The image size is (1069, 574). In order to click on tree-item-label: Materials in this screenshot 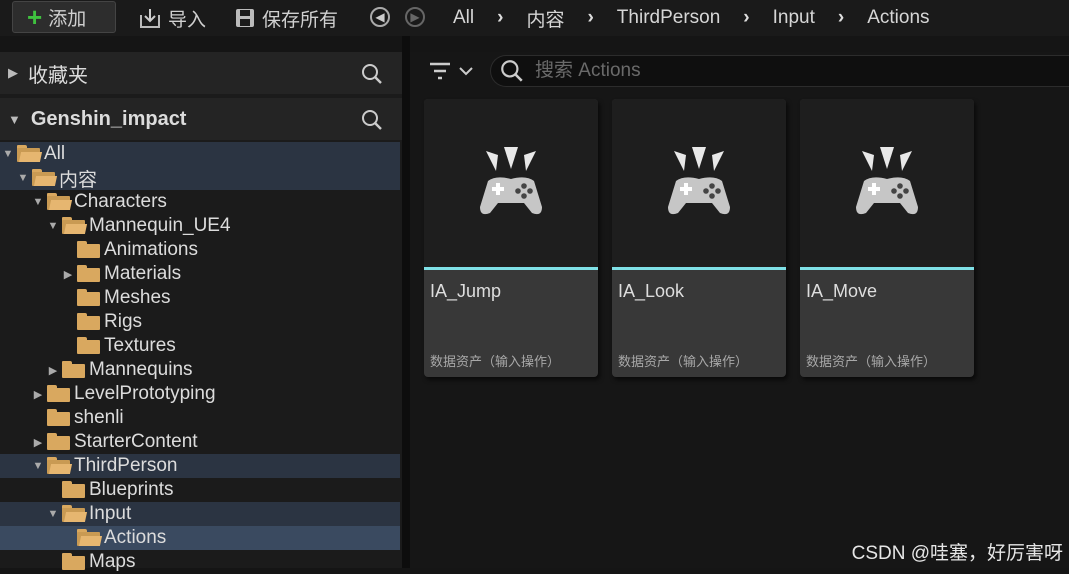, I will do `click(143, 273)`.